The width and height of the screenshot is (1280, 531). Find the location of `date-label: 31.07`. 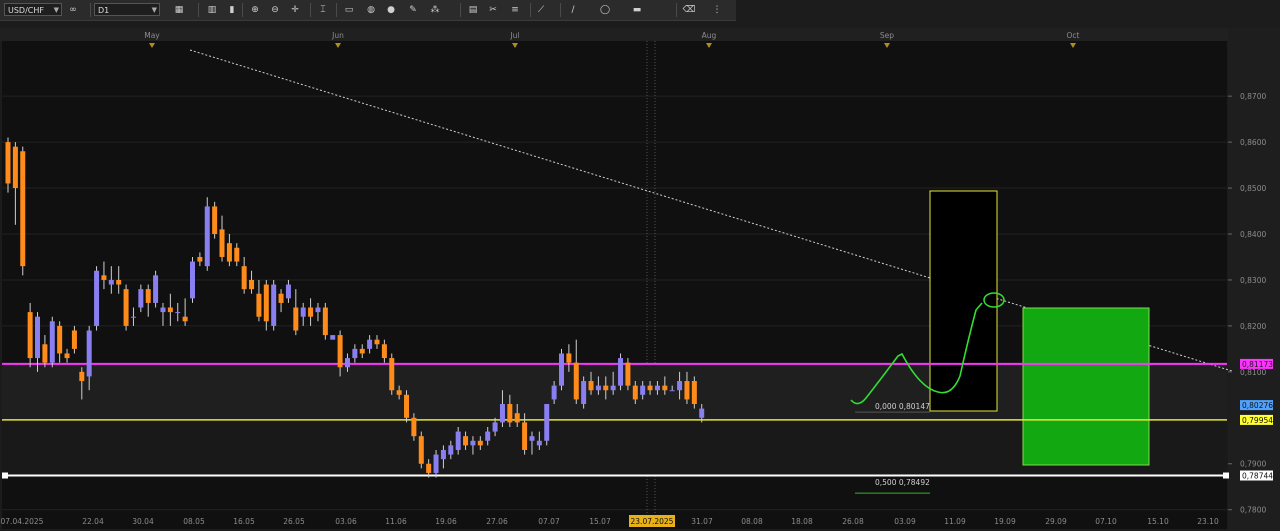

date-label: 31.07 is located at coordinates (702, 521).